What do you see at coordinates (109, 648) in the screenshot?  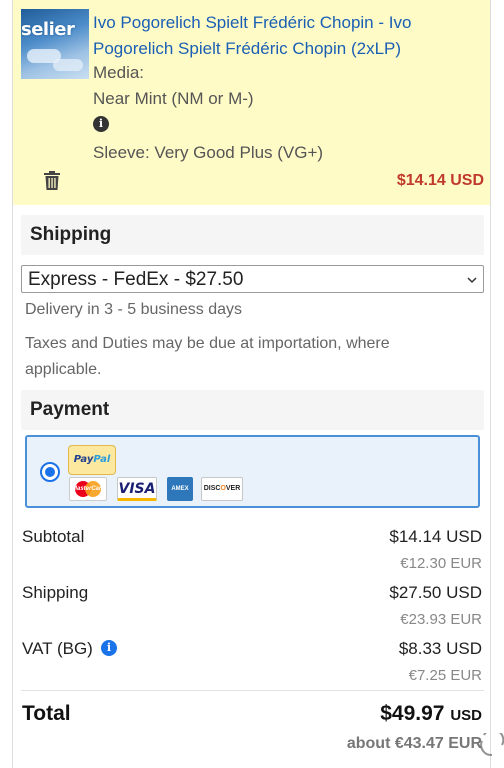 I see `vat-info-icon: i` at bounding box center [109, 648].